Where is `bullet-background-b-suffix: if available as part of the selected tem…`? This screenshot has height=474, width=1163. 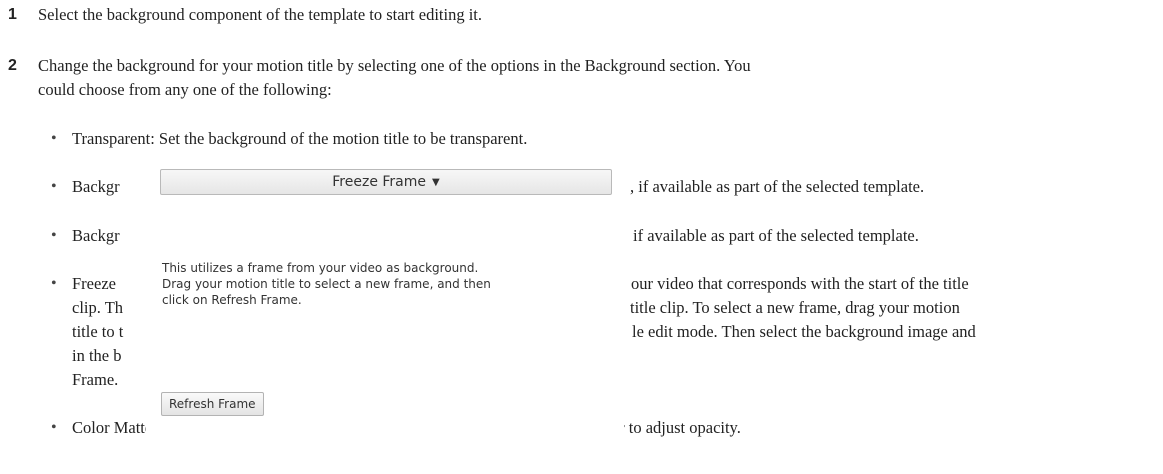
bullet-background-b-suffix: if available as part of the selected tem… is located at coordinates (776, 235).